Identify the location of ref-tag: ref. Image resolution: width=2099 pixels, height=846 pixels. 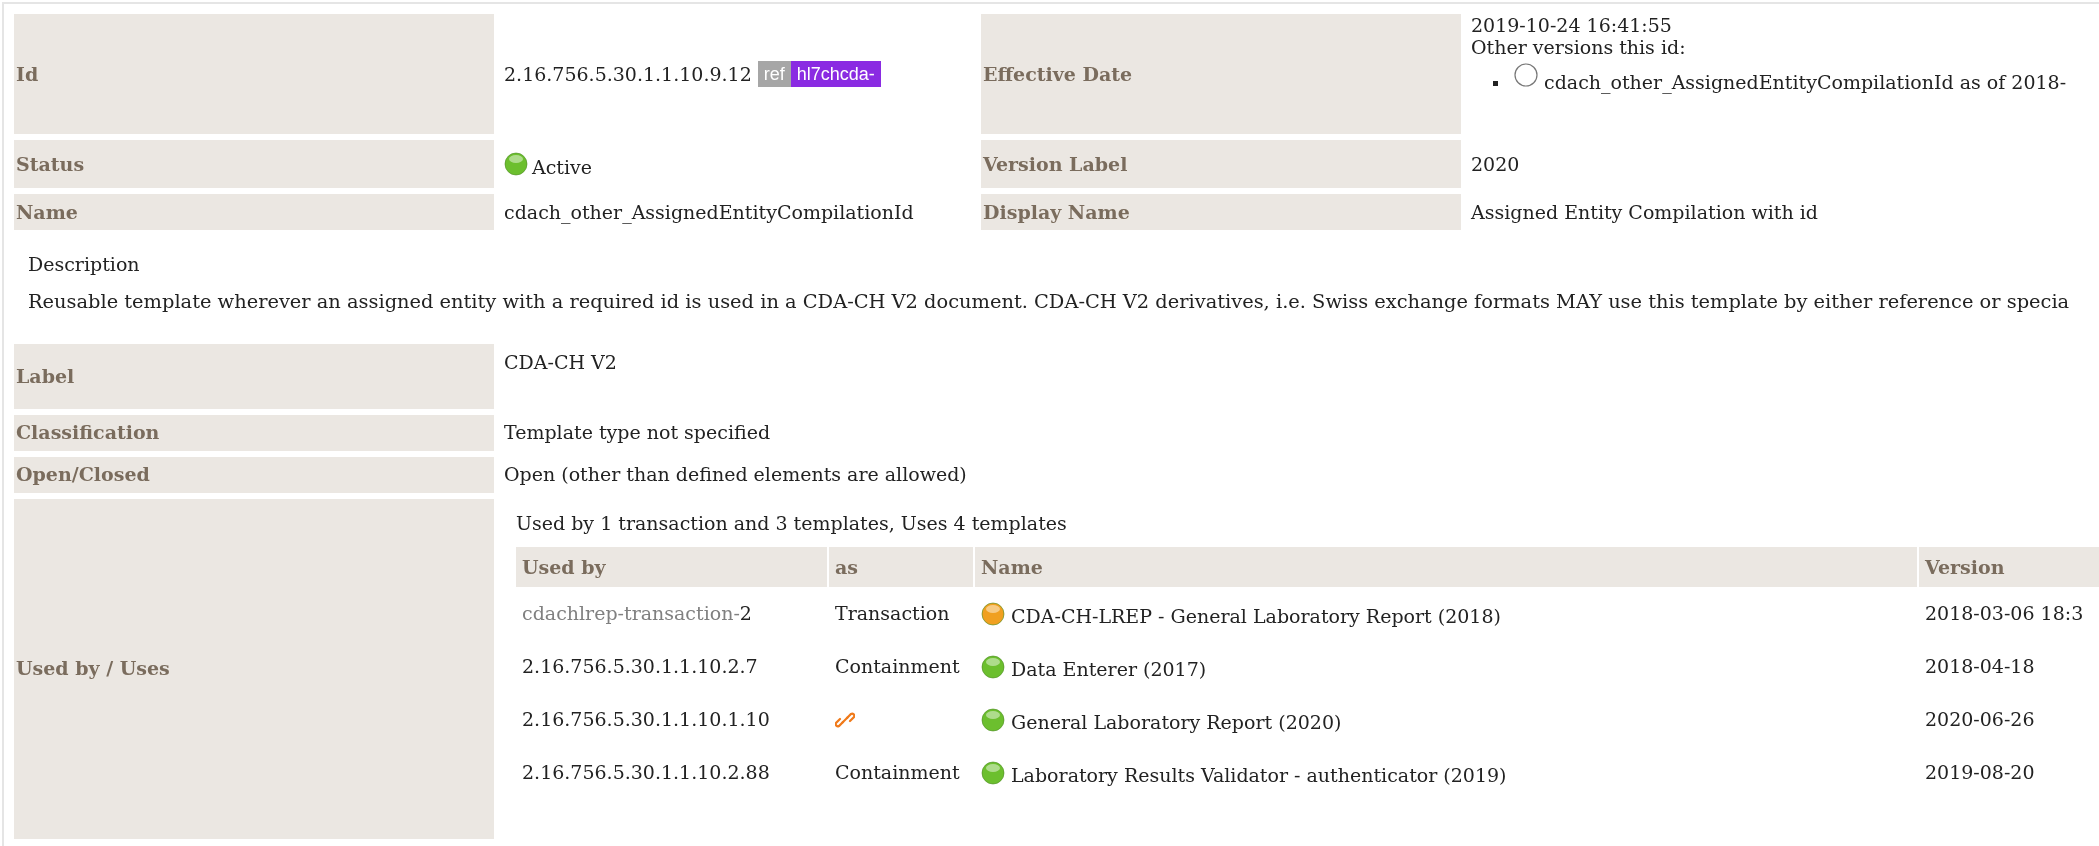
(774, 74).